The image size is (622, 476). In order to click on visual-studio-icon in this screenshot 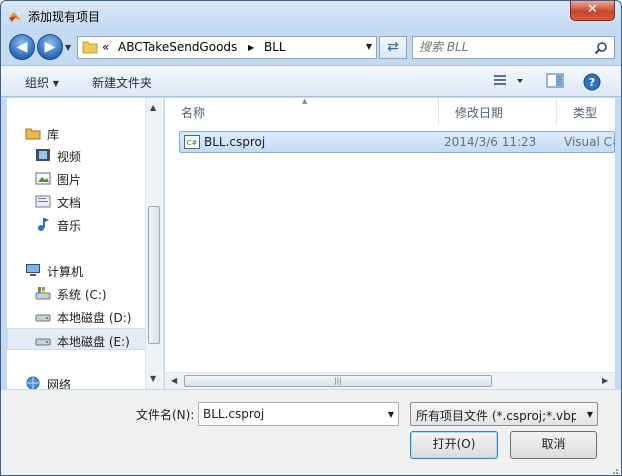, I will do `click(15, 17)`.